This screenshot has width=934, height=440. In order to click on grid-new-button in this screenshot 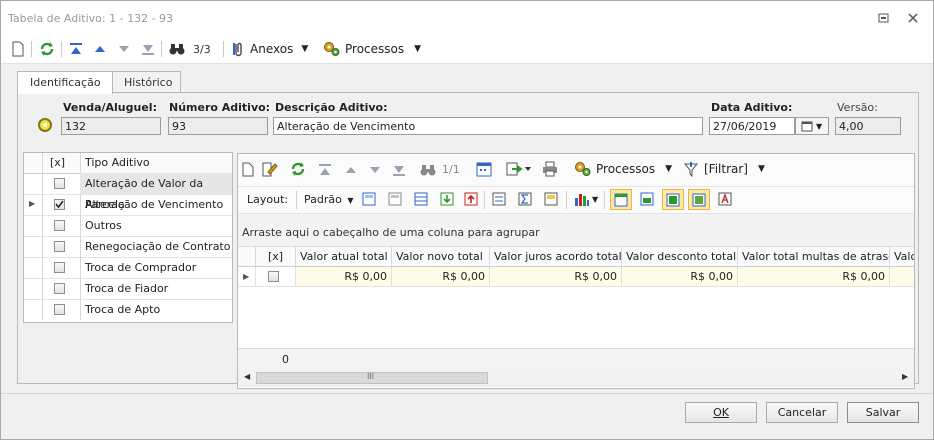, I will do `click(248, 171)`.